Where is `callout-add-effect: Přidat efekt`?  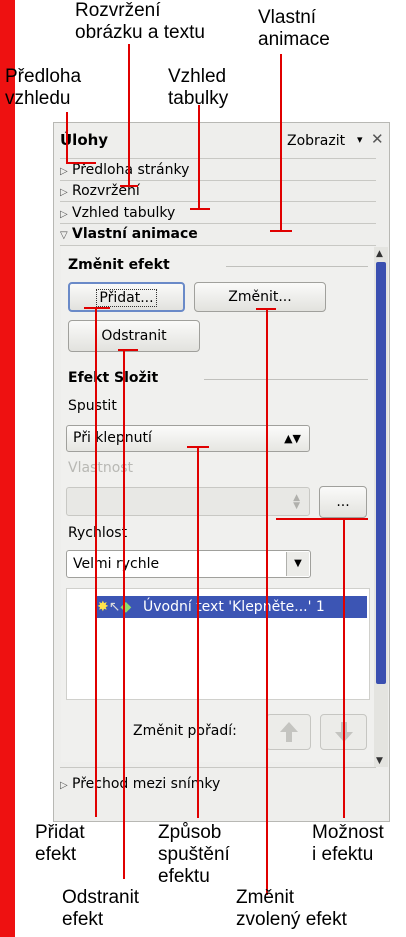 callout-add-effect: Přidat efekt is located at coordinates (60, 843).